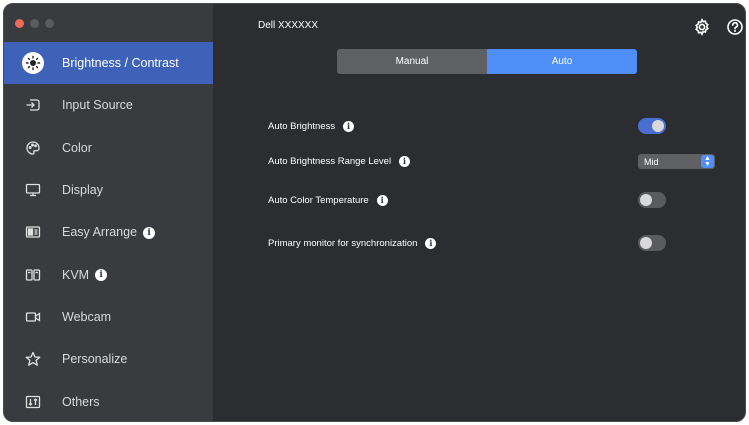  Describe the element at coordinates (108, 400) in the screenshot. I see `sidebar-item-others: Others` at that location.